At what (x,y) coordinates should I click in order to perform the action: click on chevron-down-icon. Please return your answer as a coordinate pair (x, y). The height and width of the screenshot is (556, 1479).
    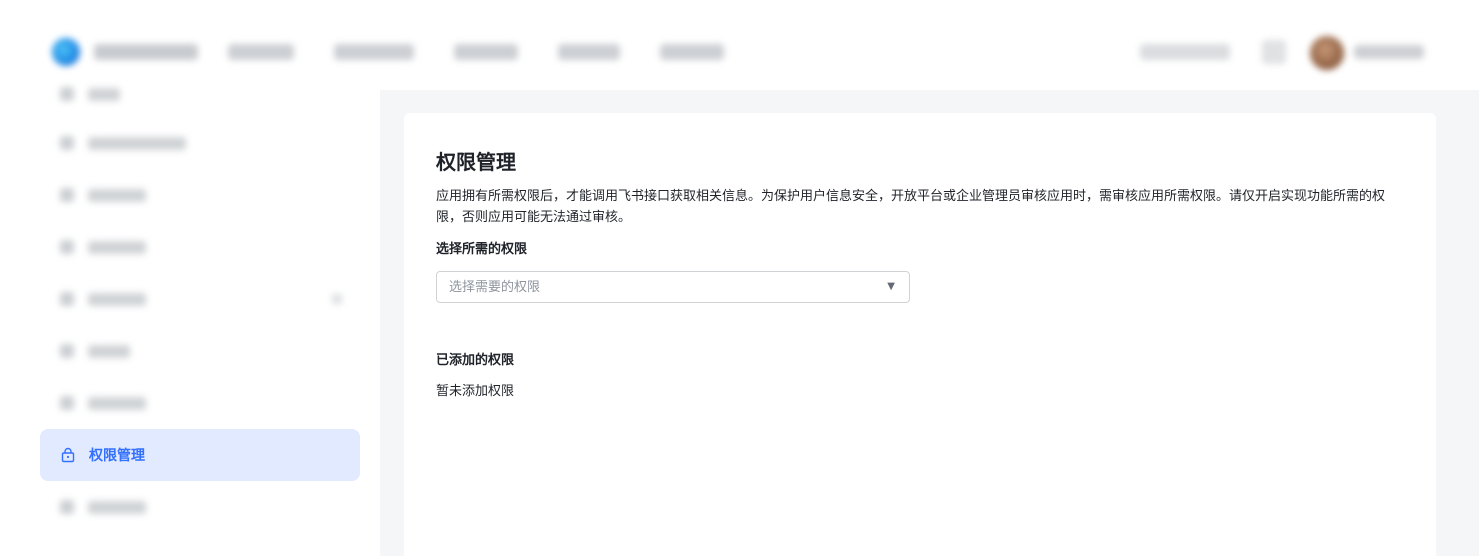
    Looking at the image, I should click on (337, 299).